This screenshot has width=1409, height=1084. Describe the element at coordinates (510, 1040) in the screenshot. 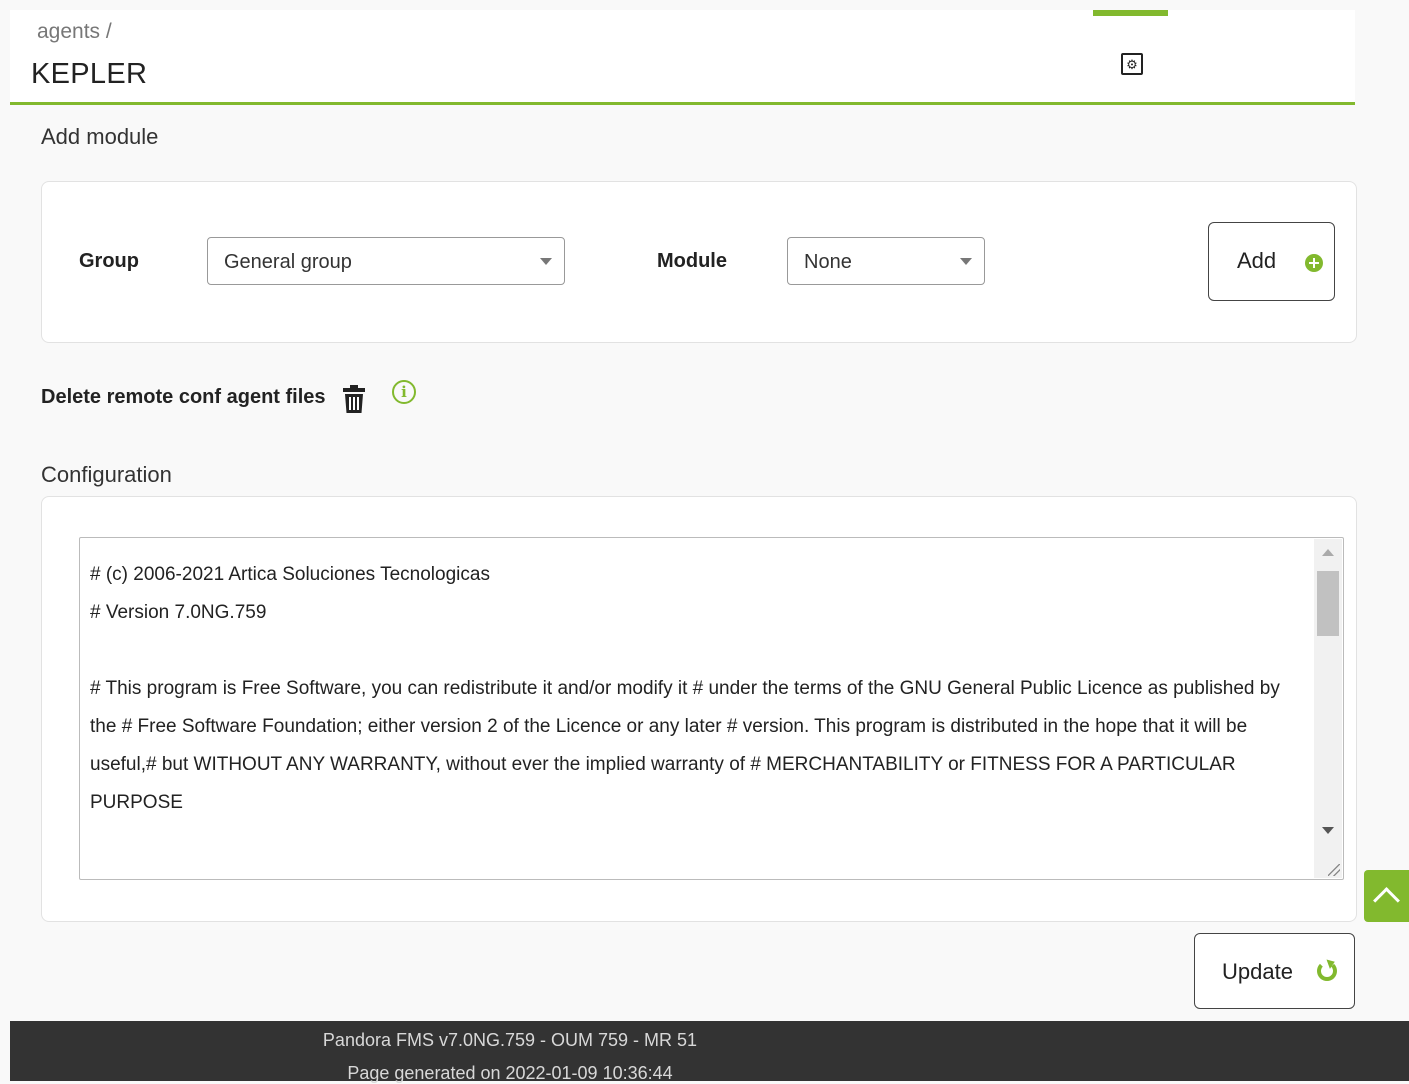

I see `footer-version: Pandora FMS v7.0NG.759 - OUM 759 - MR 51` at that location.